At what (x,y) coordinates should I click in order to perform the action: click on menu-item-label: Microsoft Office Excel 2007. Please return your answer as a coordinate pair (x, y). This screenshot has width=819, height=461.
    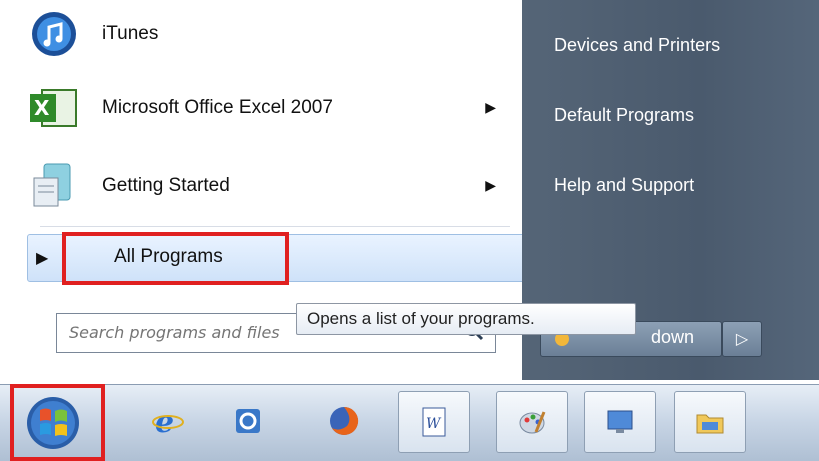
    Looking at the image, I should click on (217, 107).